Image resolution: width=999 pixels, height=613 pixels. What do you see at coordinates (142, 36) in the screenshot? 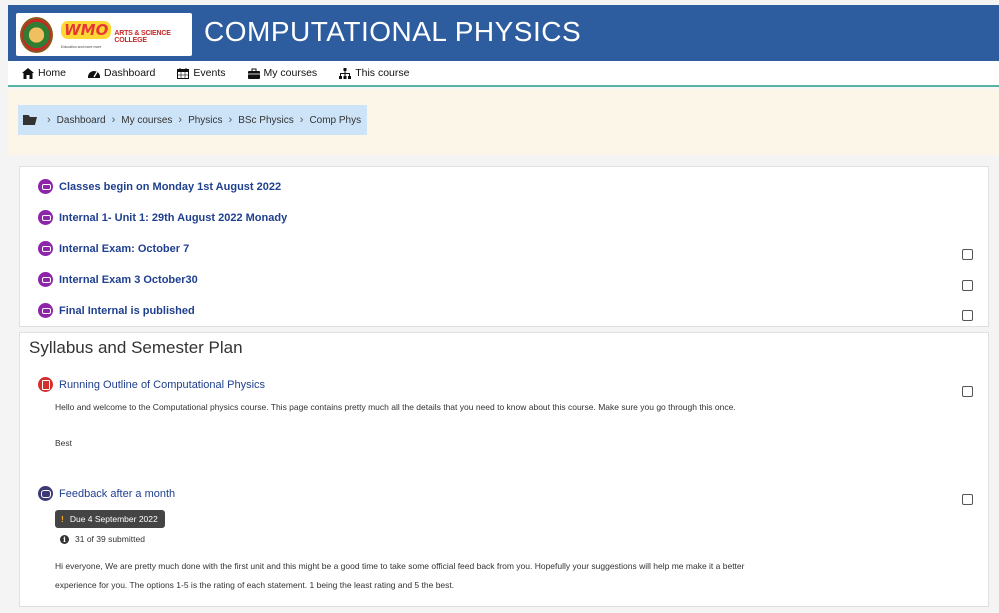
I see `logo-college-name: ARTS & SCIENCE COLLEGE` at bounding box center [142, 36].